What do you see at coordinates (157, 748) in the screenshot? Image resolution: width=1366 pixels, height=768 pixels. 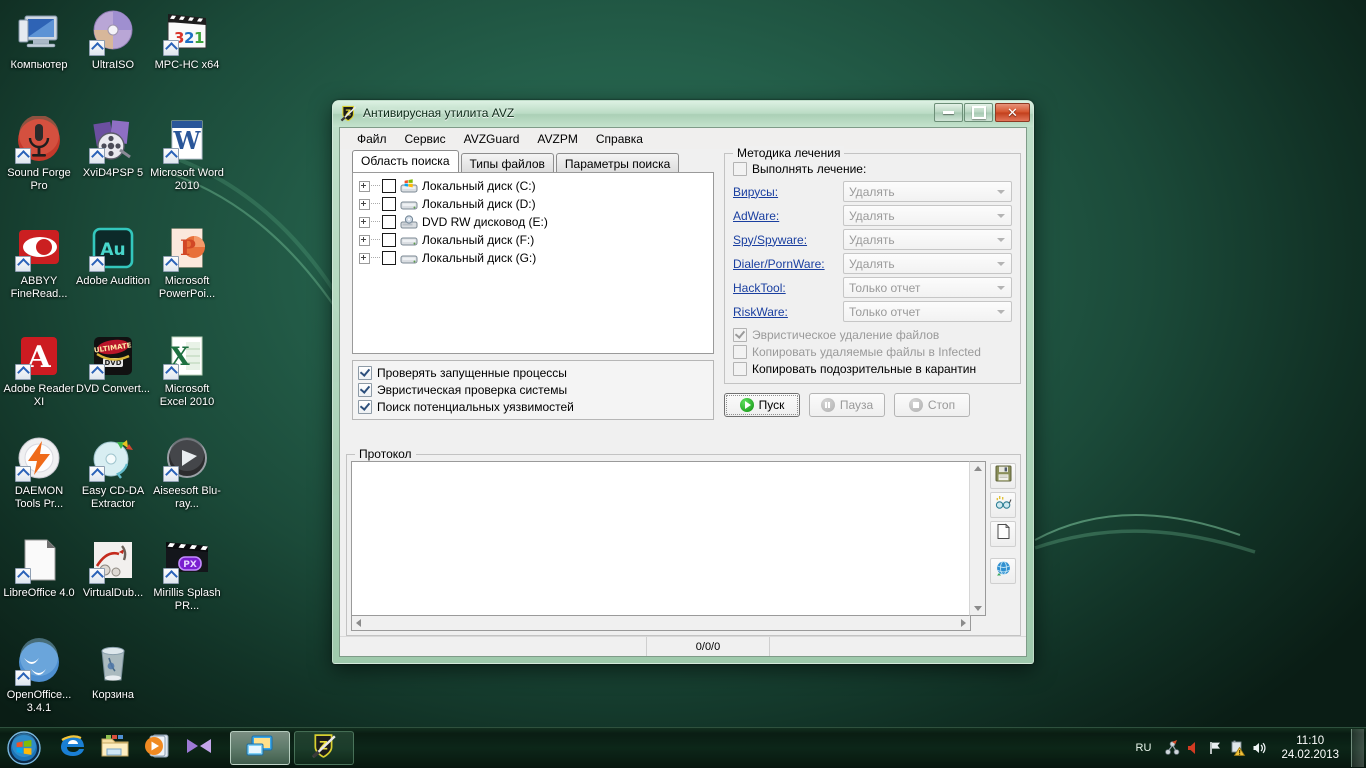 I see `taskbar-media-player` at bounding box center [157, 748].